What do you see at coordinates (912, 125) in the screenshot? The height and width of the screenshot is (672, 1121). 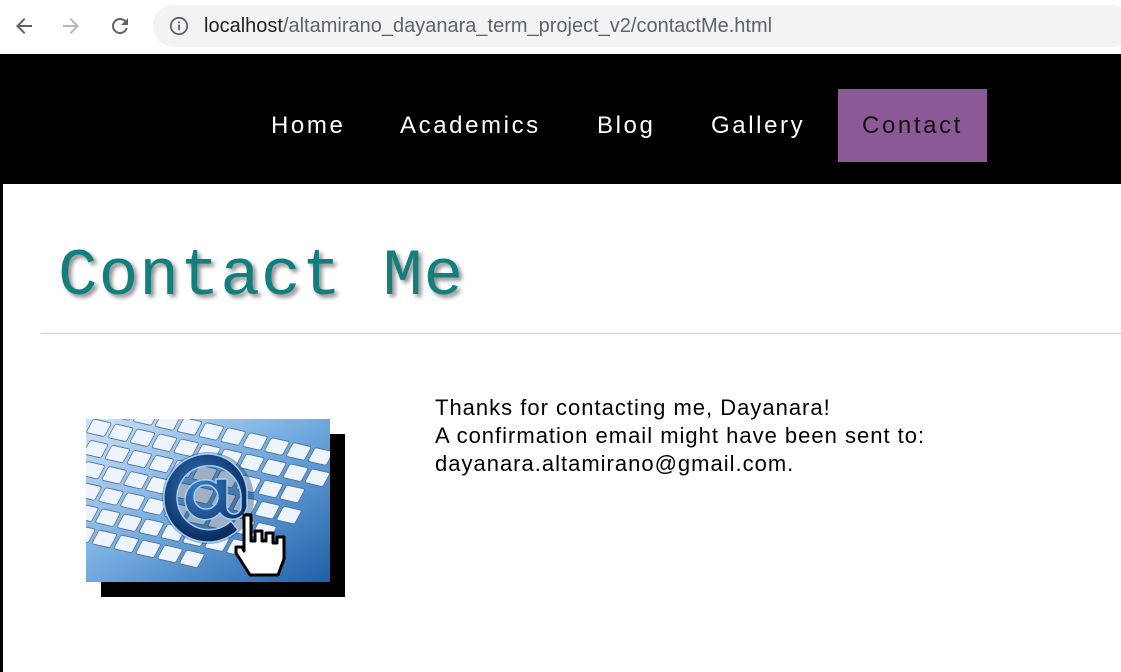 I see `nav-contact-link: Contact` at bounding box center [912, 125].